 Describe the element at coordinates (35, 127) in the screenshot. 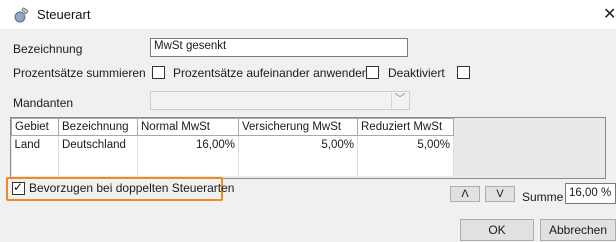

I see `column-header-gebiet: Gebiet` at that location.